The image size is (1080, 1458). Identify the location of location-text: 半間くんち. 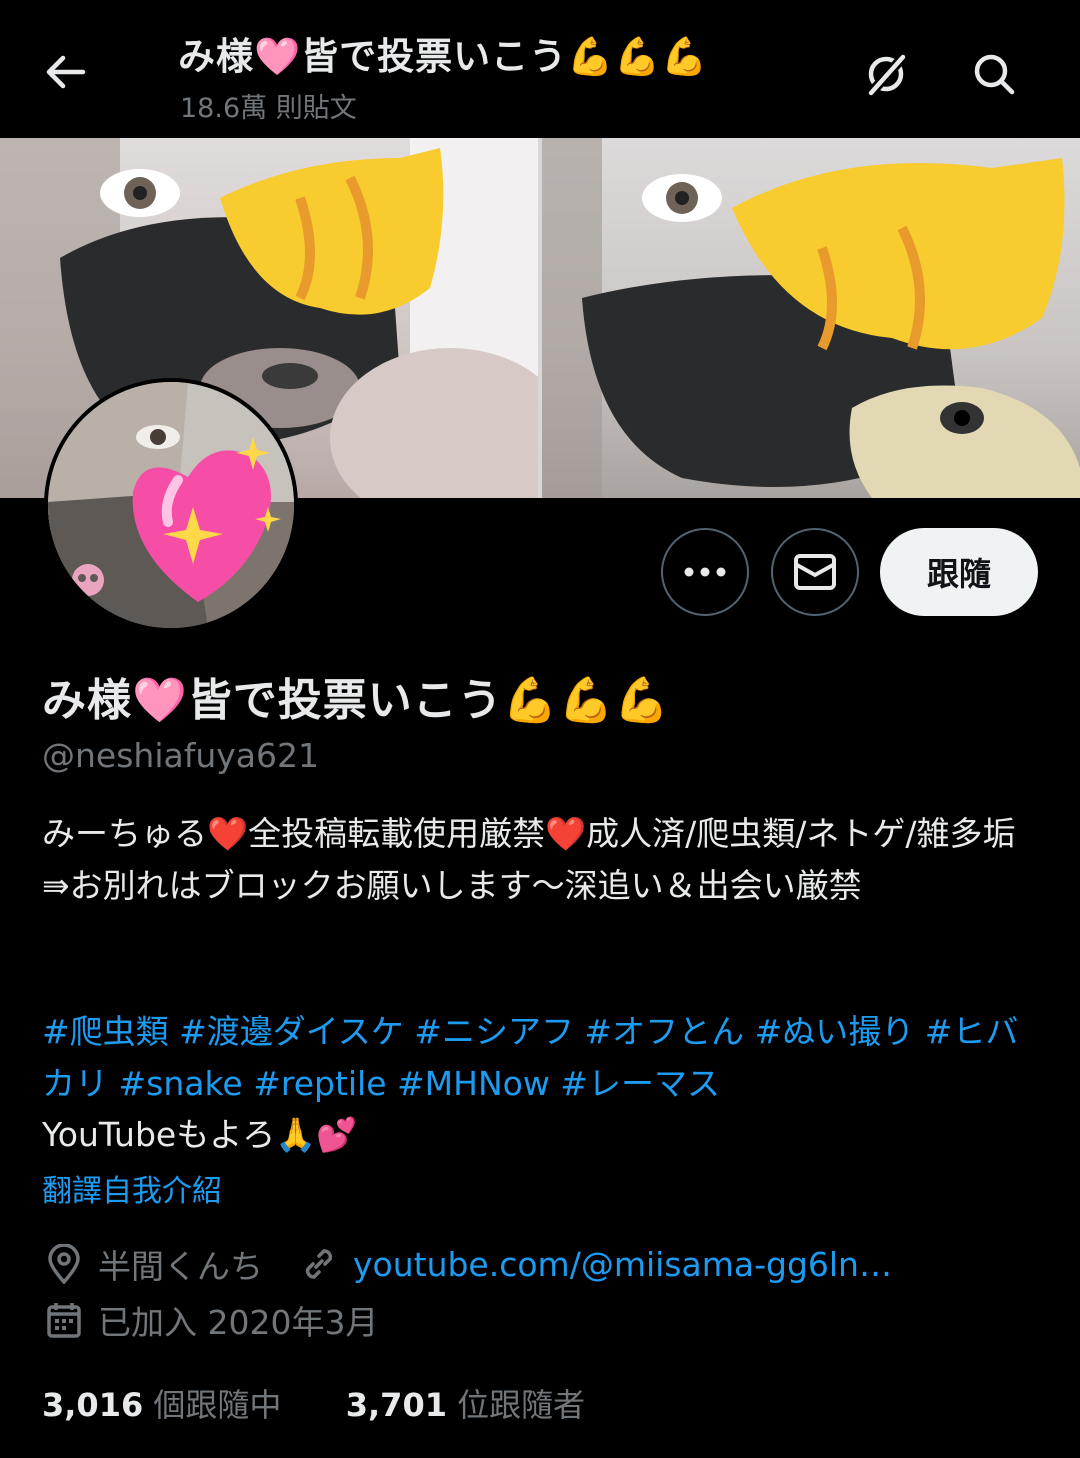
(180, 1266).